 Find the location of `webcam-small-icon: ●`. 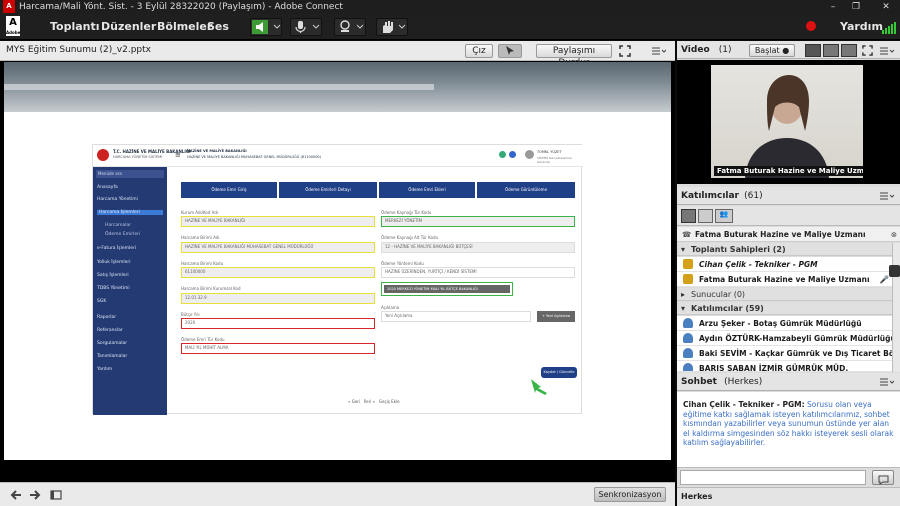

webcam-small-icon: ● is located at coordinates (786, 50).